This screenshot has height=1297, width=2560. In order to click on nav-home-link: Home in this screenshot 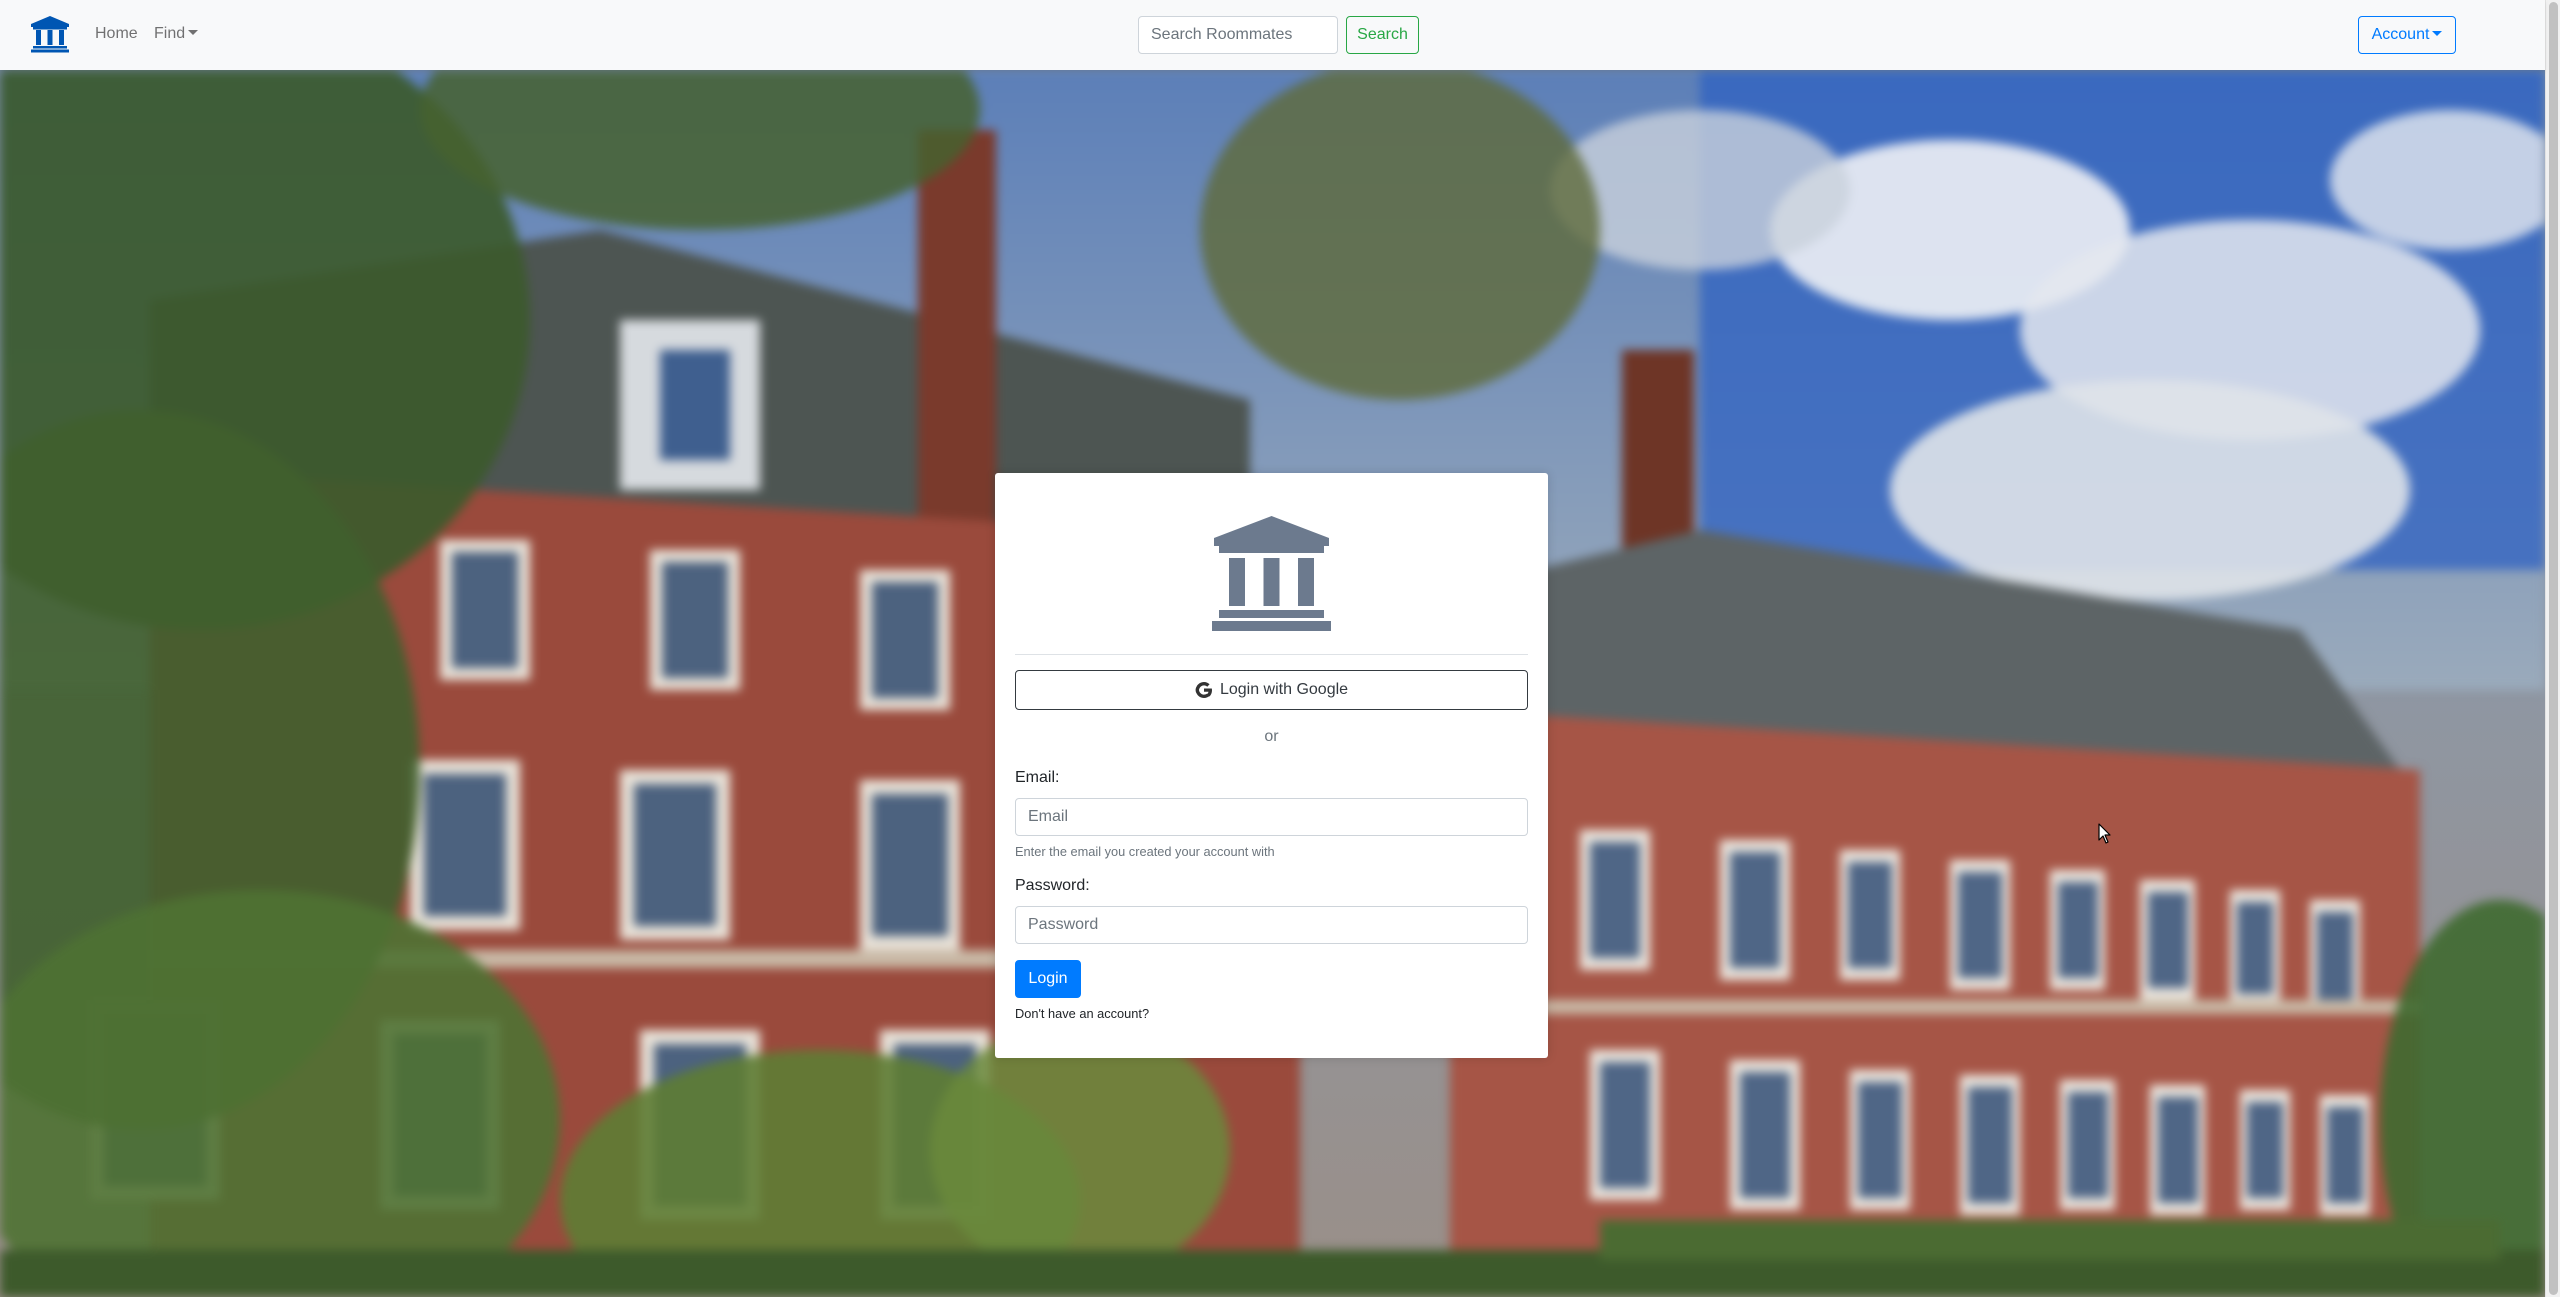, I will do `click(116, 34)`.